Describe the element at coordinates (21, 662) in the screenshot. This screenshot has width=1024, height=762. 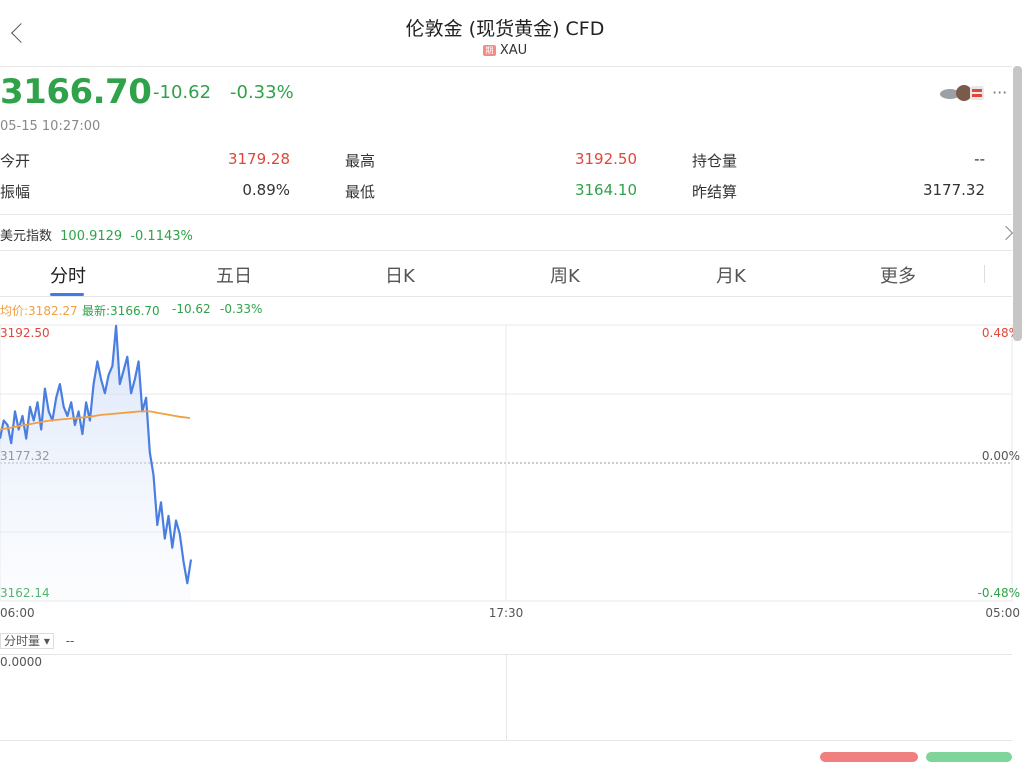
I see `volume-tick: 0.0000` at that location.